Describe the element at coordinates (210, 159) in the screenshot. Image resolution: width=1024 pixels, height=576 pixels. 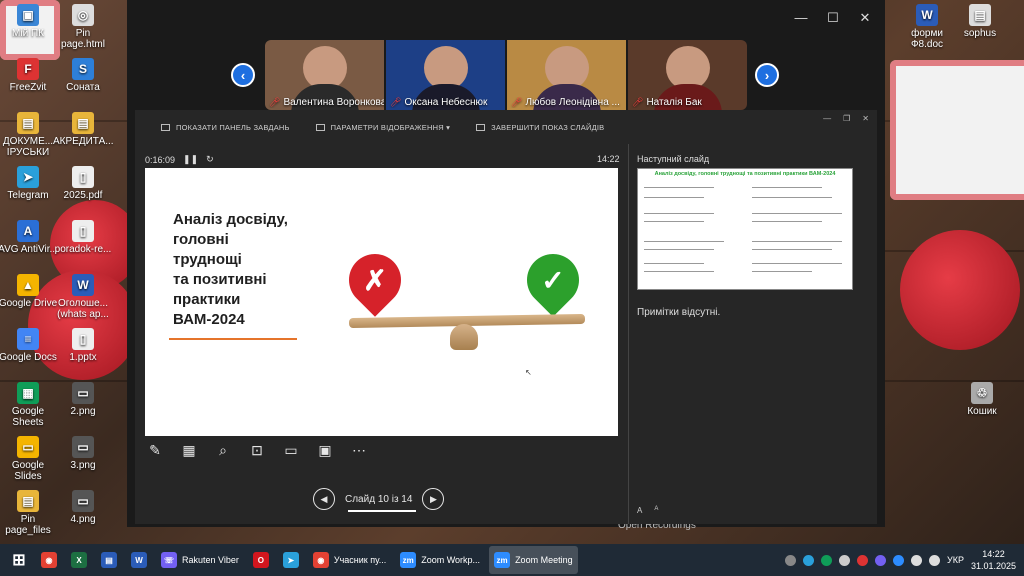
I see `restart-icon: ↻` at that location.